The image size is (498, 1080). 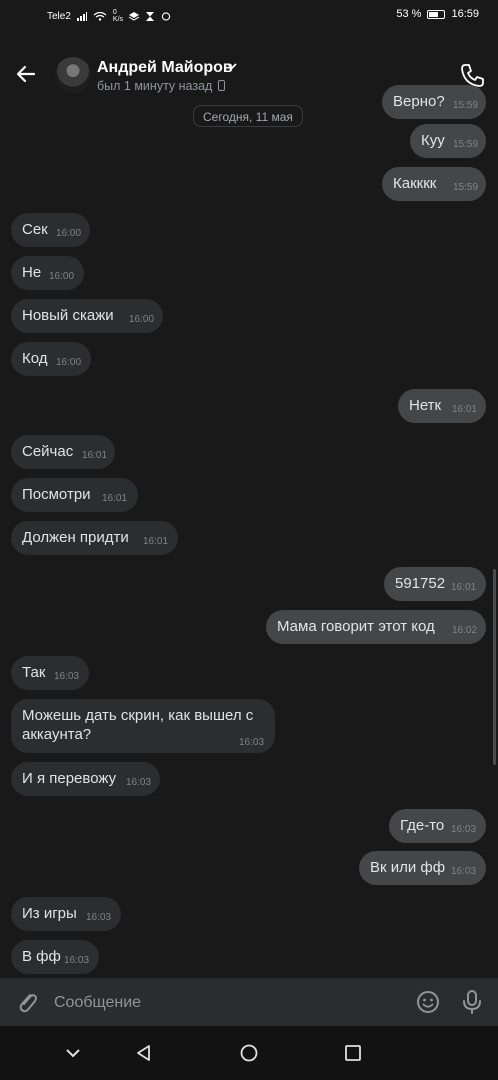 I want to click on mobile-device-icon, so click(x=221, y=85).